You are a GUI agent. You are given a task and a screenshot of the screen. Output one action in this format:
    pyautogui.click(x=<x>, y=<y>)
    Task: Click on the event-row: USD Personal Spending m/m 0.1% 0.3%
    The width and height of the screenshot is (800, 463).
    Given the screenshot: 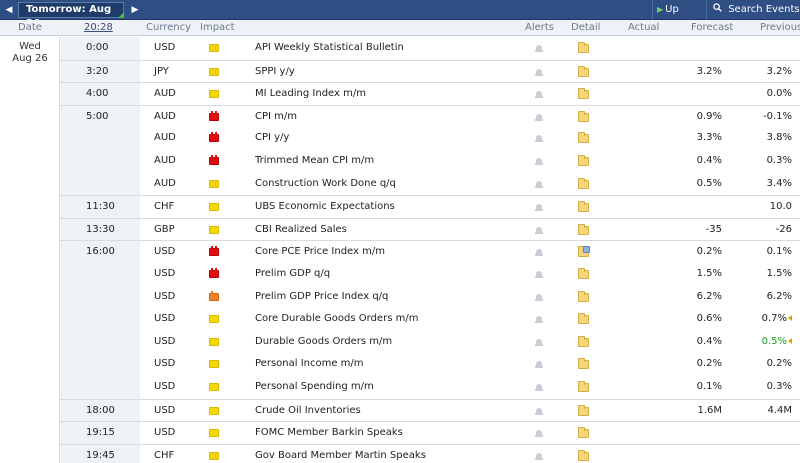 What is the action you would take?
    pyautogui.click(x=430, y=387)
    